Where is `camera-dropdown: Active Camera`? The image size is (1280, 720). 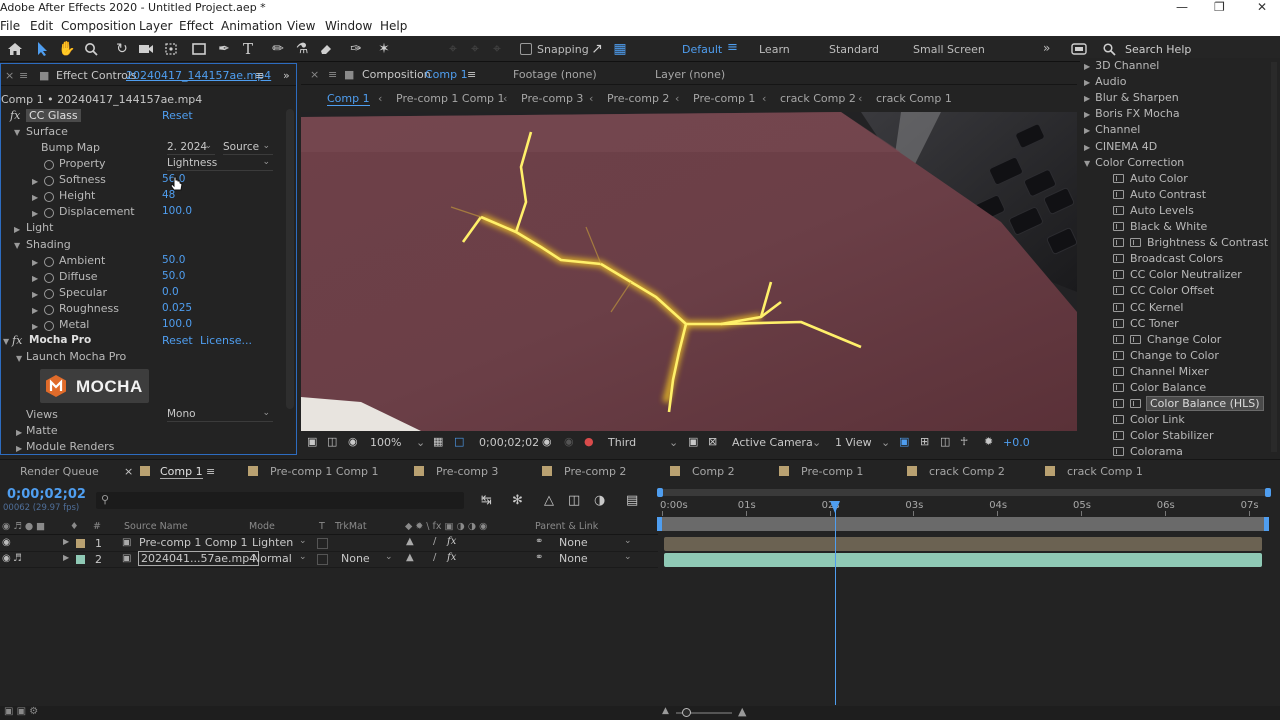
camera-dropdown: Active Camera is located at coordinates (772, 442).